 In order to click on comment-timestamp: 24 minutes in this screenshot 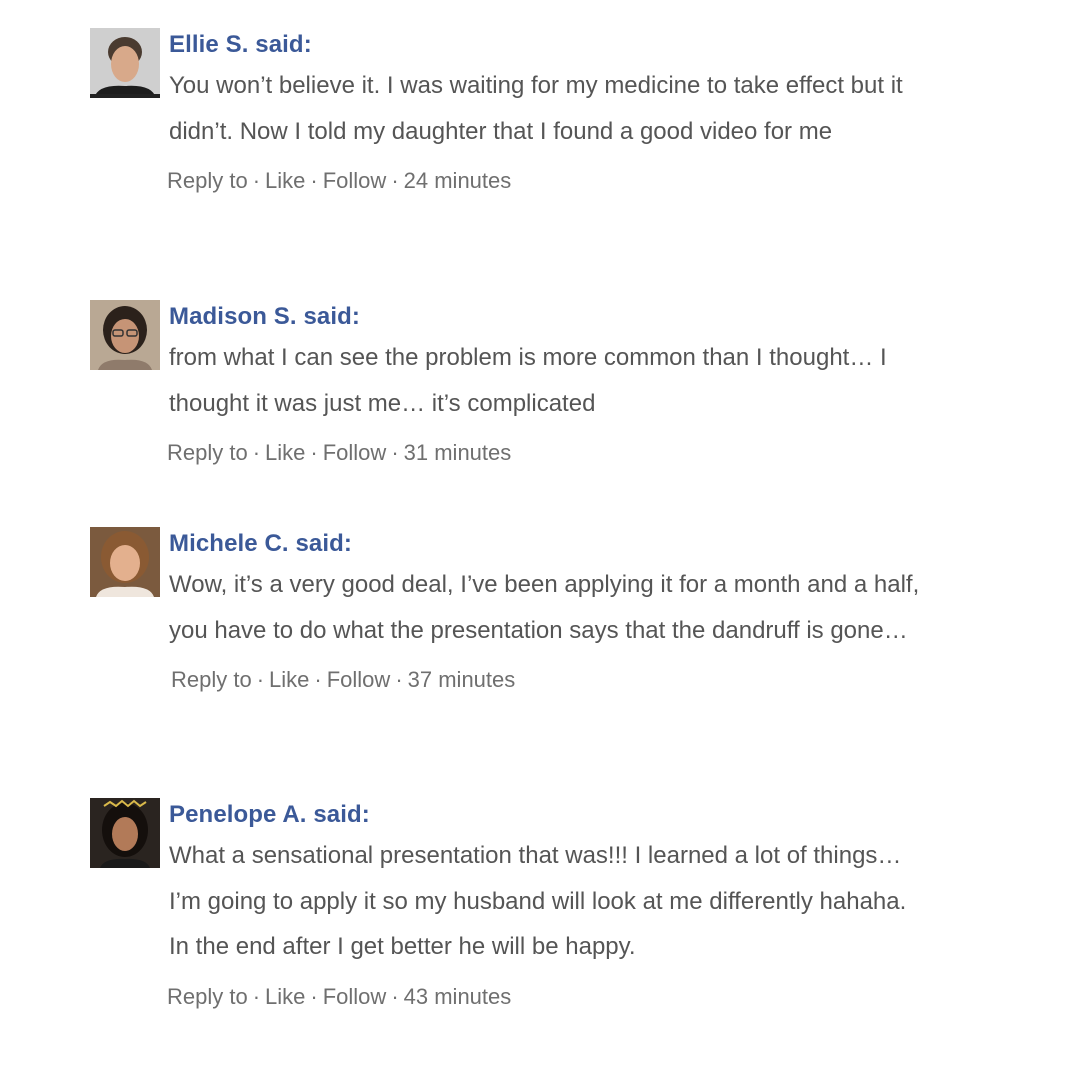, I will do `click(457, 180)`.